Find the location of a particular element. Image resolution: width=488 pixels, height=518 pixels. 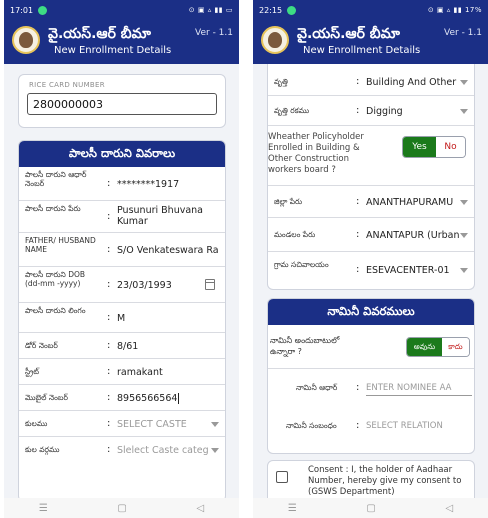

mobile-row: మొబైల్ నెంబర్ : 8956566564 is located at coordinates (122, 398).